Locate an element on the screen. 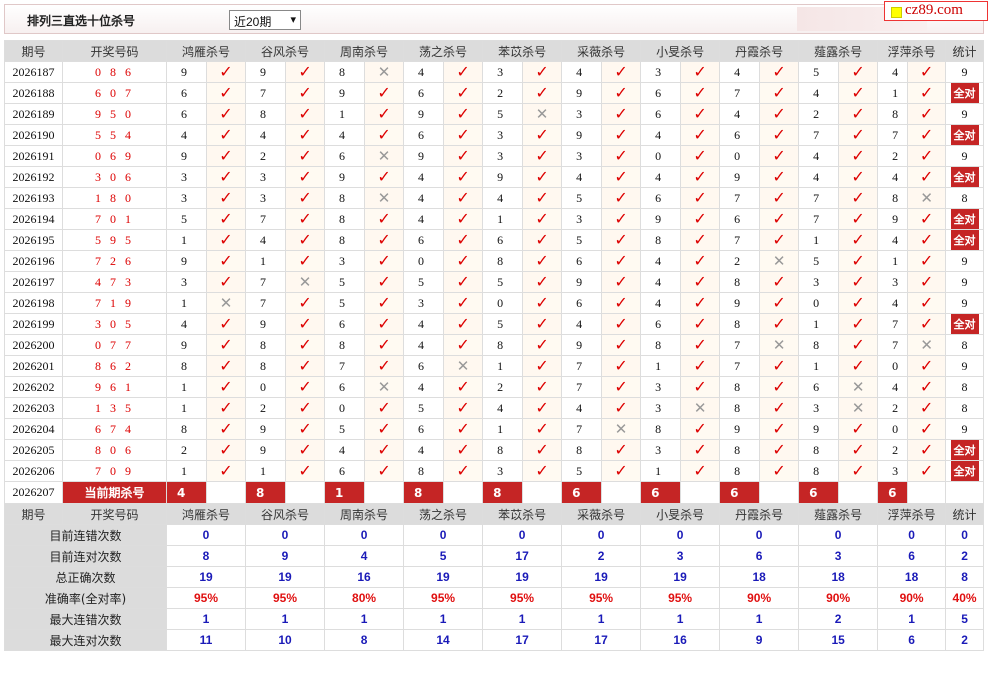 This screenshot has height=681, width=990. stats-value-cell: 8 is located at coordinates (364, 640).